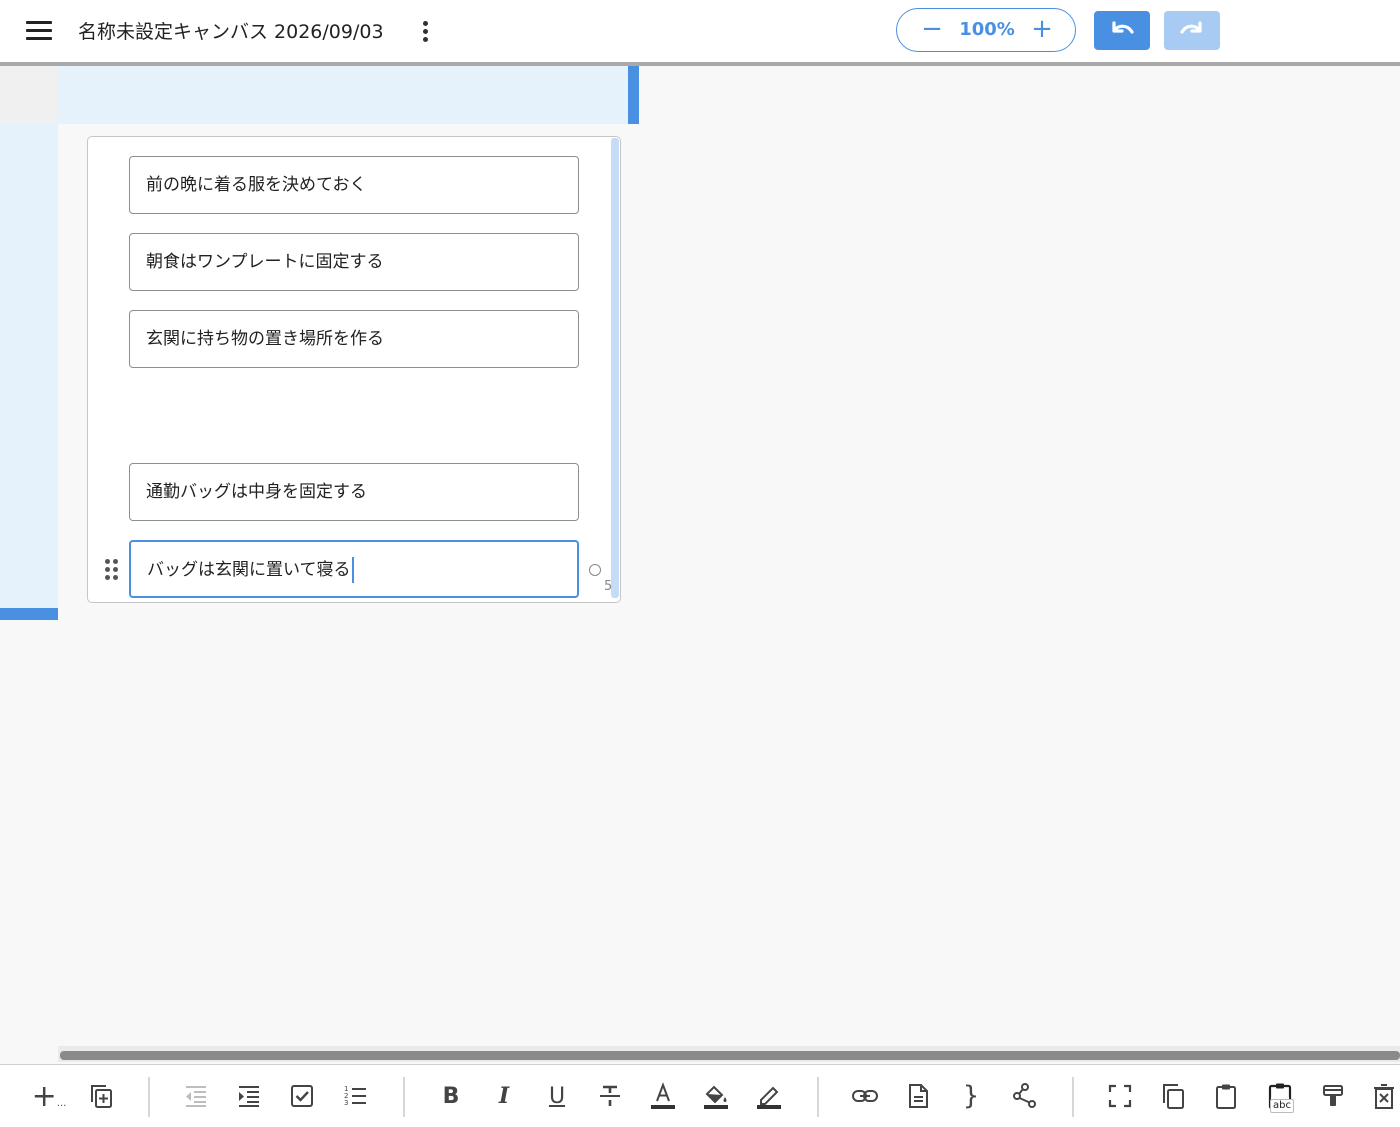 Image resolution: width=1400 pixels, height=1127 pixels. Describe the element at coordinates (354, 492) in the screenshot. I see `list-item: 通勤バッグは中身を固定する` at that location.